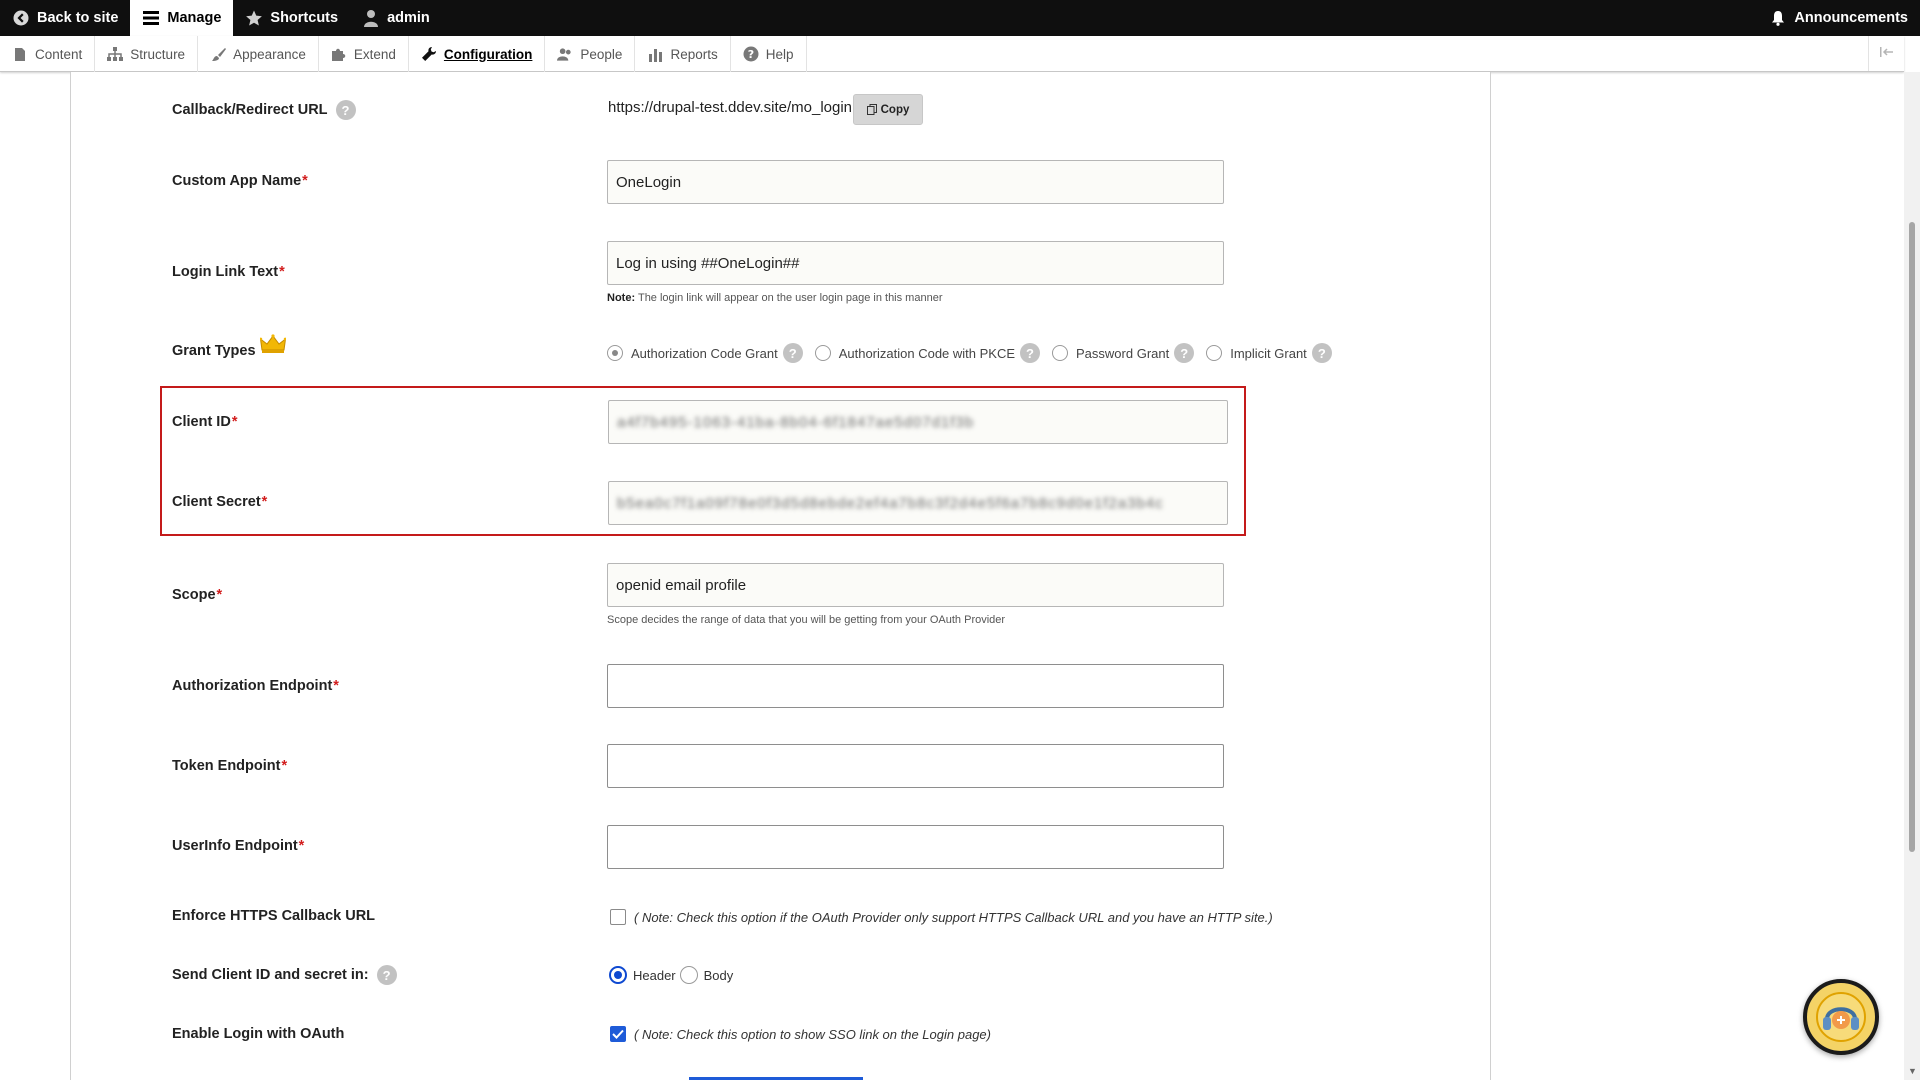  What do you see at coordinates (1912, 537) in the screenshot?
I see `scrollbar-thumb` at bounding box center [1912, 537].